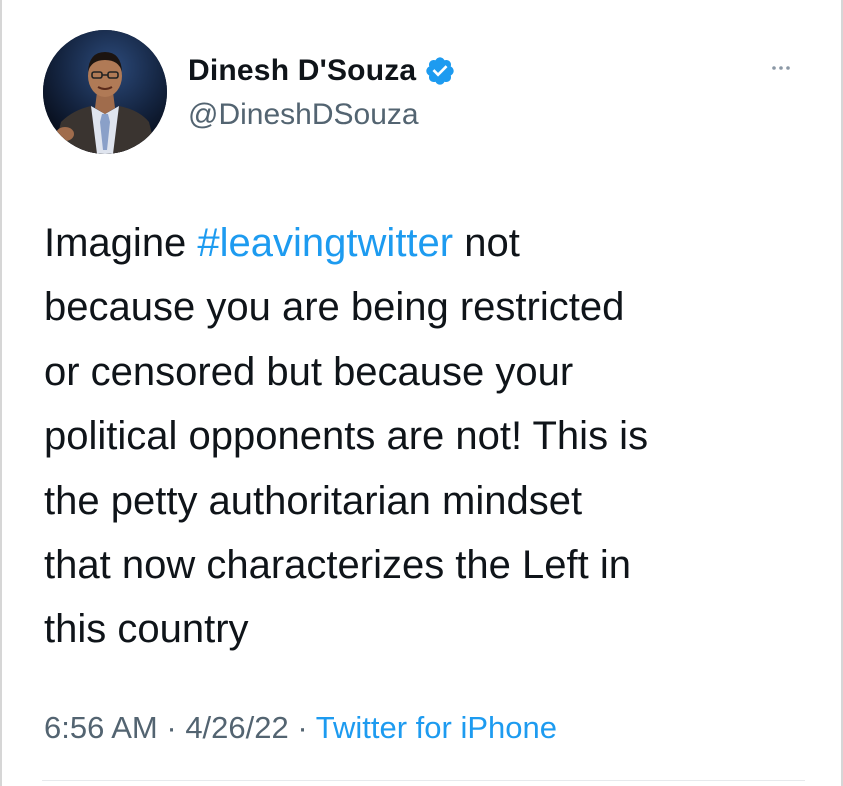 The width and height of the screenshot is (843, 786). I want to click on verified-badge-icon, so click(440, 71).